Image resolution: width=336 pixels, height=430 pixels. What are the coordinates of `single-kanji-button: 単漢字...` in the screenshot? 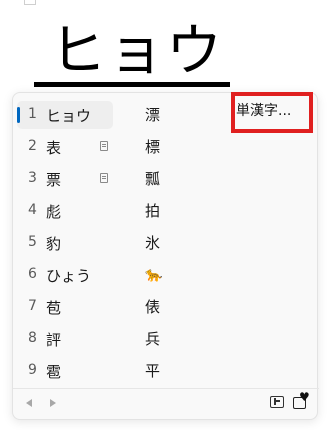 It's located at (263, 110).